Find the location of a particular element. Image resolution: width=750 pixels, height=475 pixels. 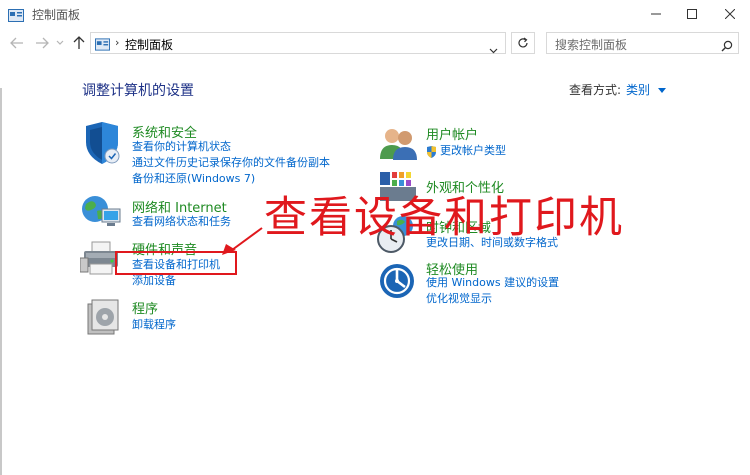

annotation-text: 查看设备和打印机 is located at coordinates (444, 218).